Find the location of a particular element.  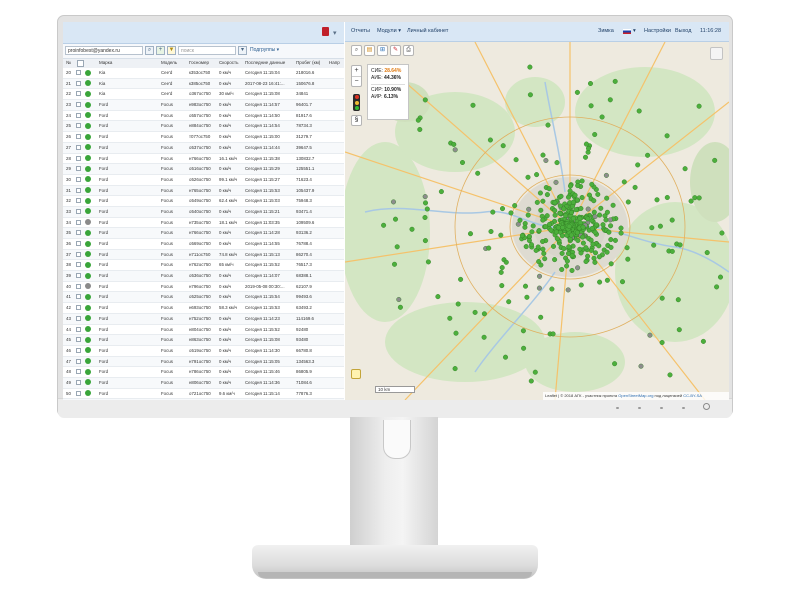

subgroups-dropdown: Подгруппы ▾ is located at coordinates (264, 50).